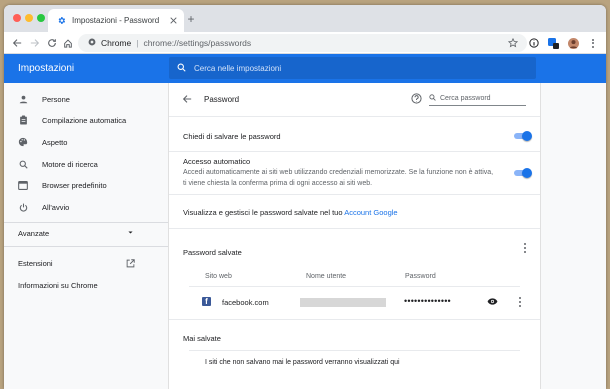  Describe the element at coordinates (513, 43) in the screenshot. I see `bookmark-star-icon` at that location.